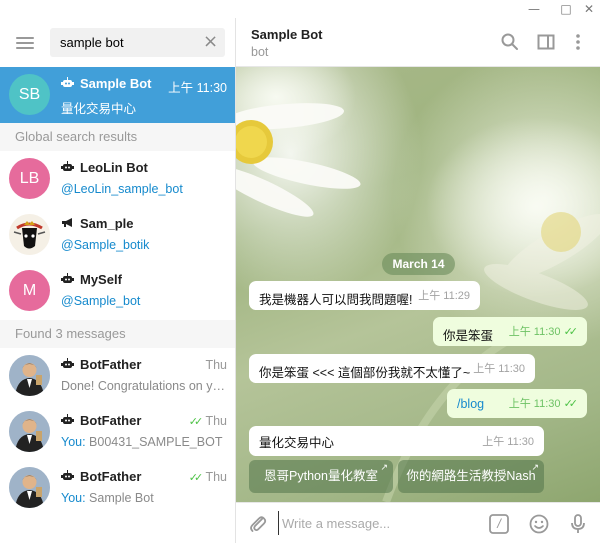 The image size is (600, 543). I want to click on inline-button-python-classroom: 恩哥Python量化教室 ↗, so click(321, 476).